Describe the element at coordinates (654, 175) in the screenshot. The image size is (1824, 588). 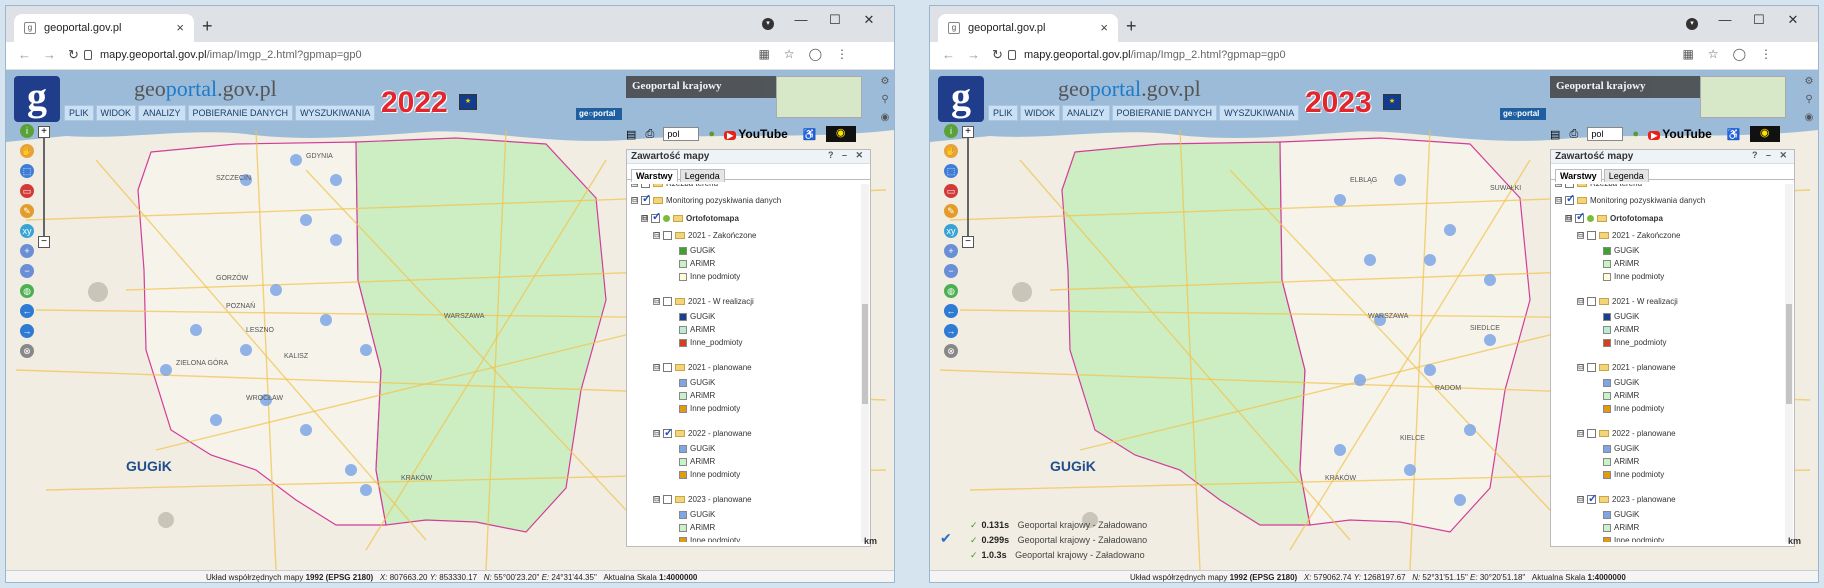
I see `tab-warstwy: Warstwy` at that location.